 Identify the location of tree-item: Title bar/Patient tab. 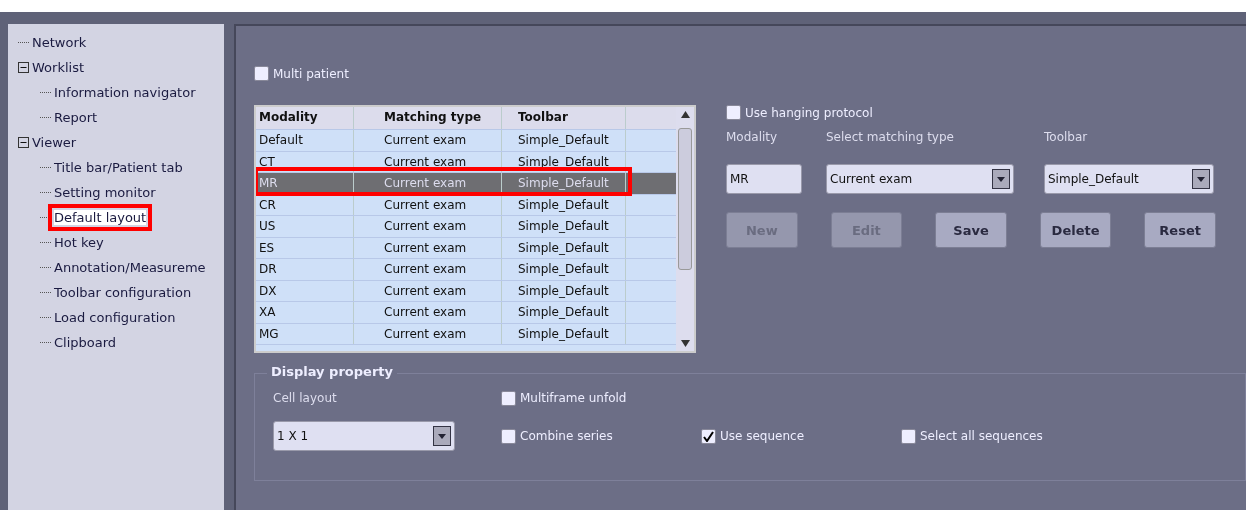
(118, 167).